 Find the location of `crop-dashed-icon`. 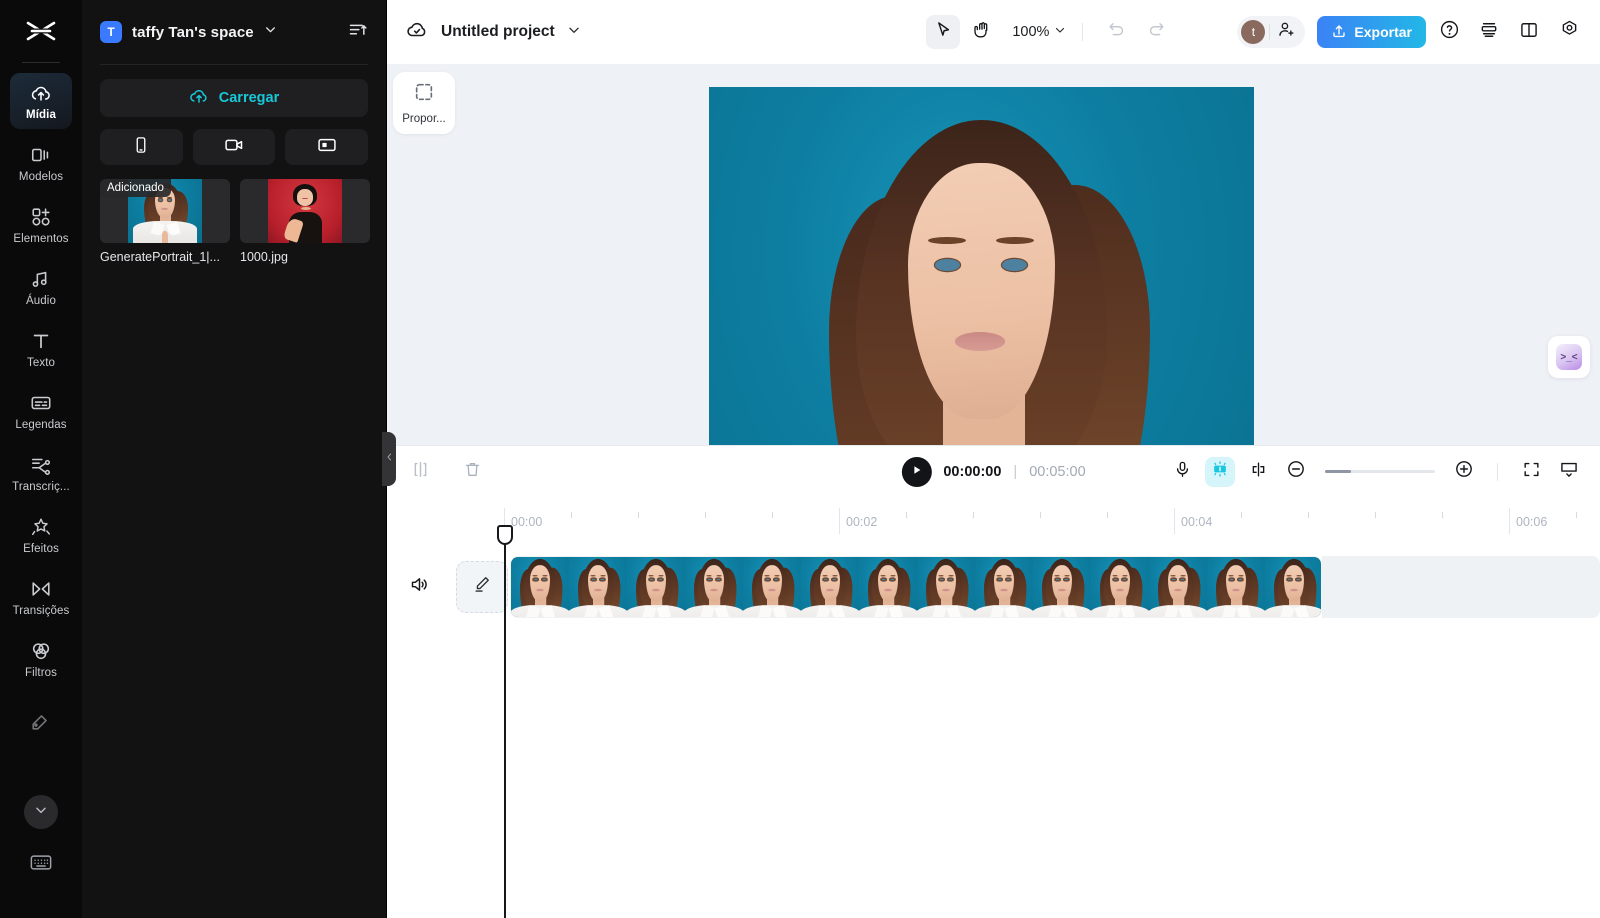

crop-dashed-icon is located at coordinates (424, 94).